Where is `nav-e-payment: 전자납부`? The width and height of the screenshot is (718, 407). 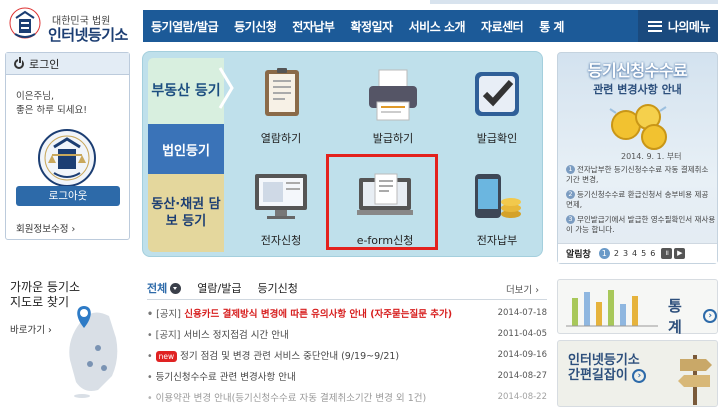
nav-e-payment: 전자납부 is located at coordinates (313, 26).